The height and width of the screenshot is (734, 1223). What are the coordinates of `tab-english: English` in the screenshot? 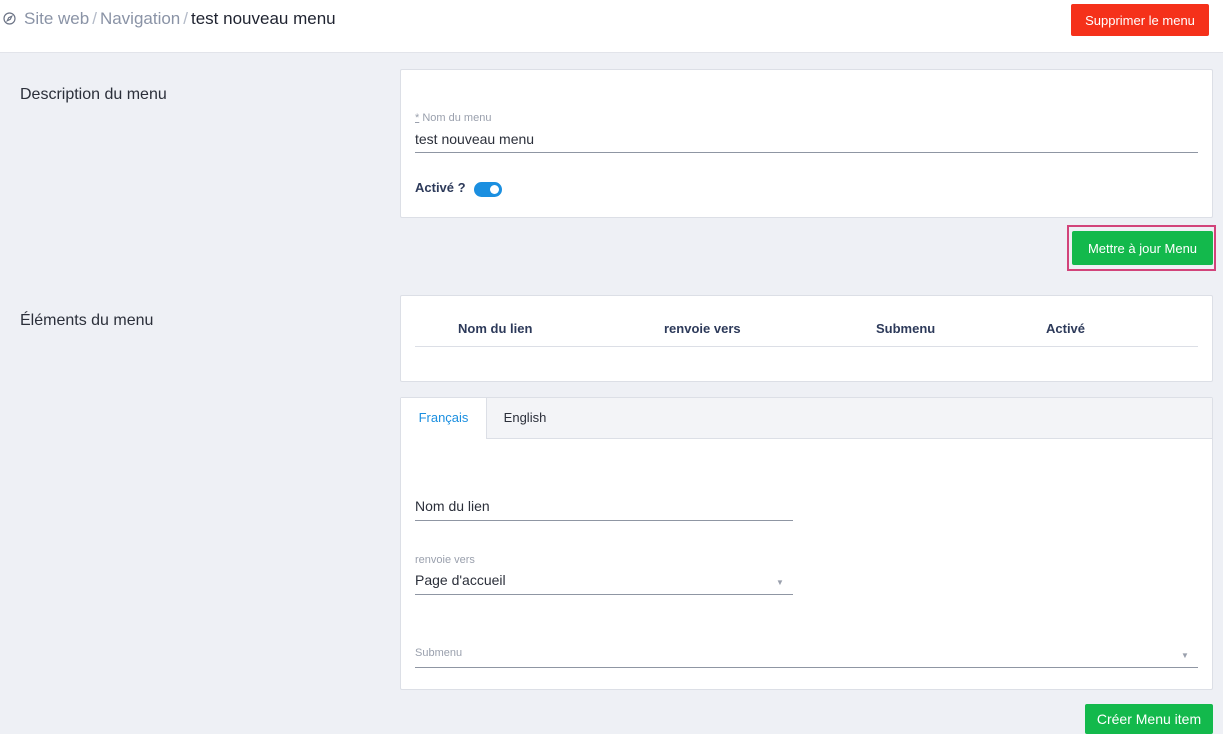 It's located at (525, 418).